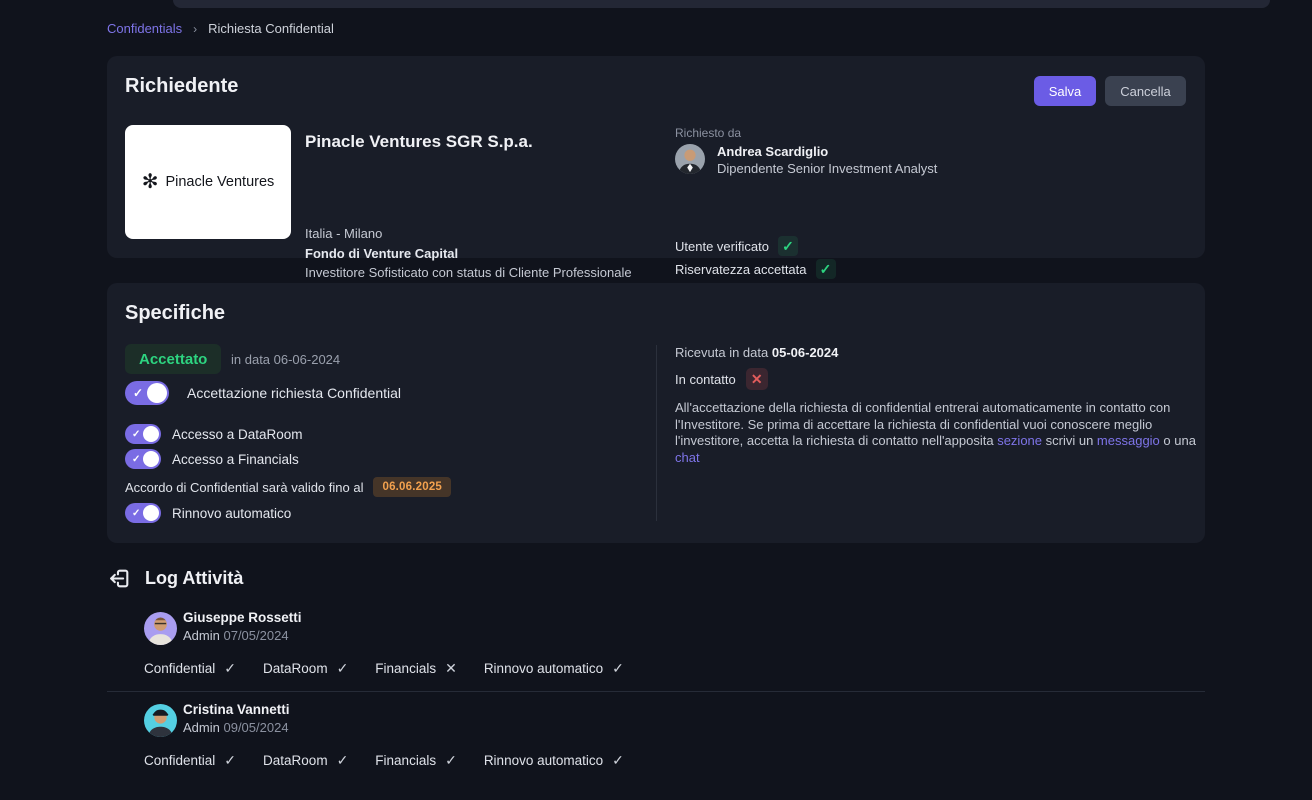 The height and width of the screenshot is (800, 1312). What do you see at coordinates (144, 28) in the screenshot?
I see `breadcrumb-link-confidentials: Confidentials` at bounding box center [144, 28].